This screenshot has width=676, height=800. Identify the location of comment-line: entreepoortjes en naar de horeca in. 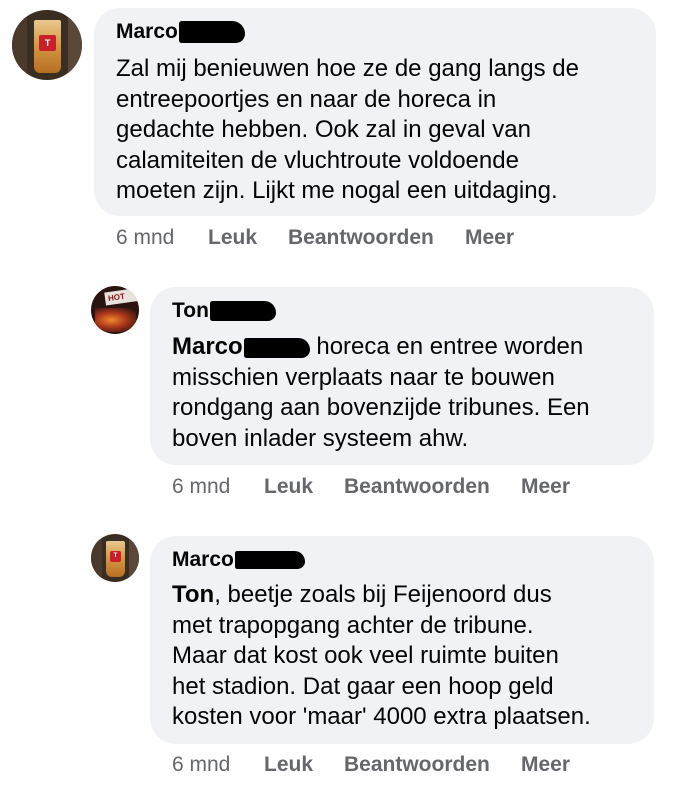
(306, 99).